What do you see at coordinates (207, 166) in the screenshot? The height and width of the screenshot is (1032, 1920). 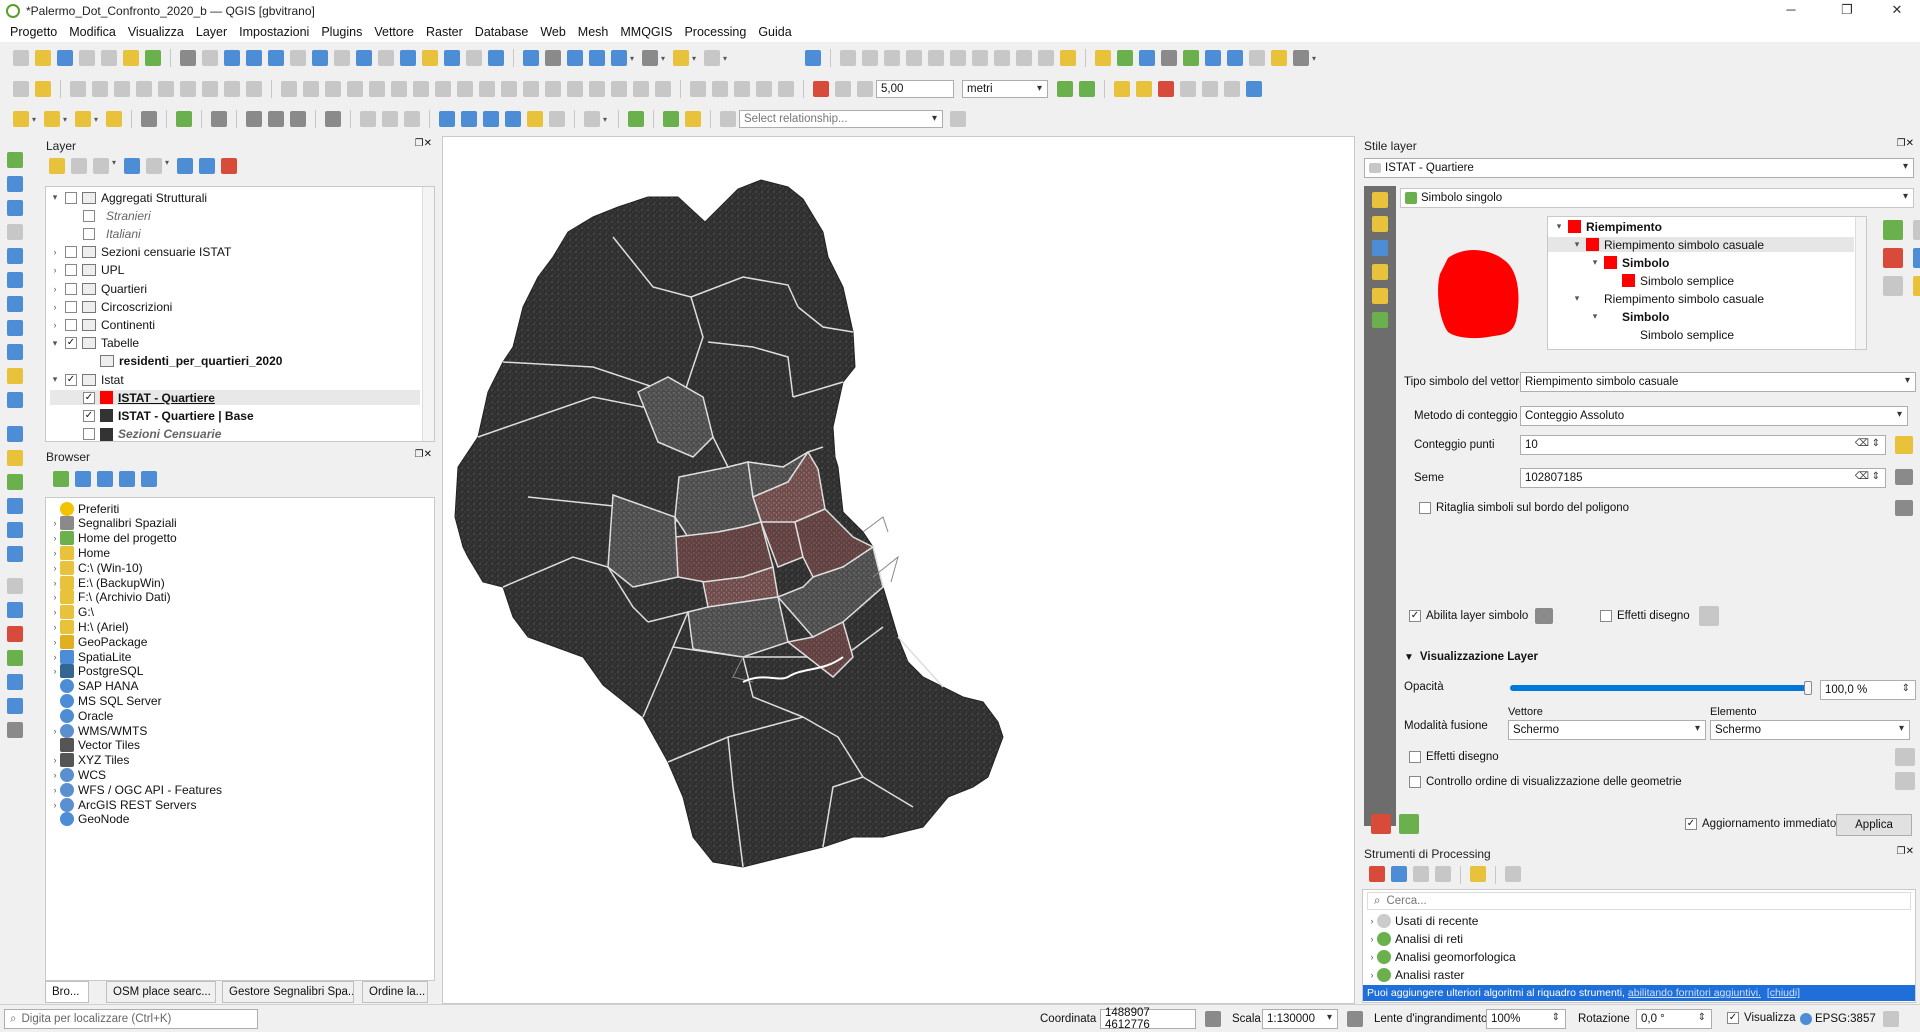 I see `collapse-all-icon` at bounding box center [207, 166].